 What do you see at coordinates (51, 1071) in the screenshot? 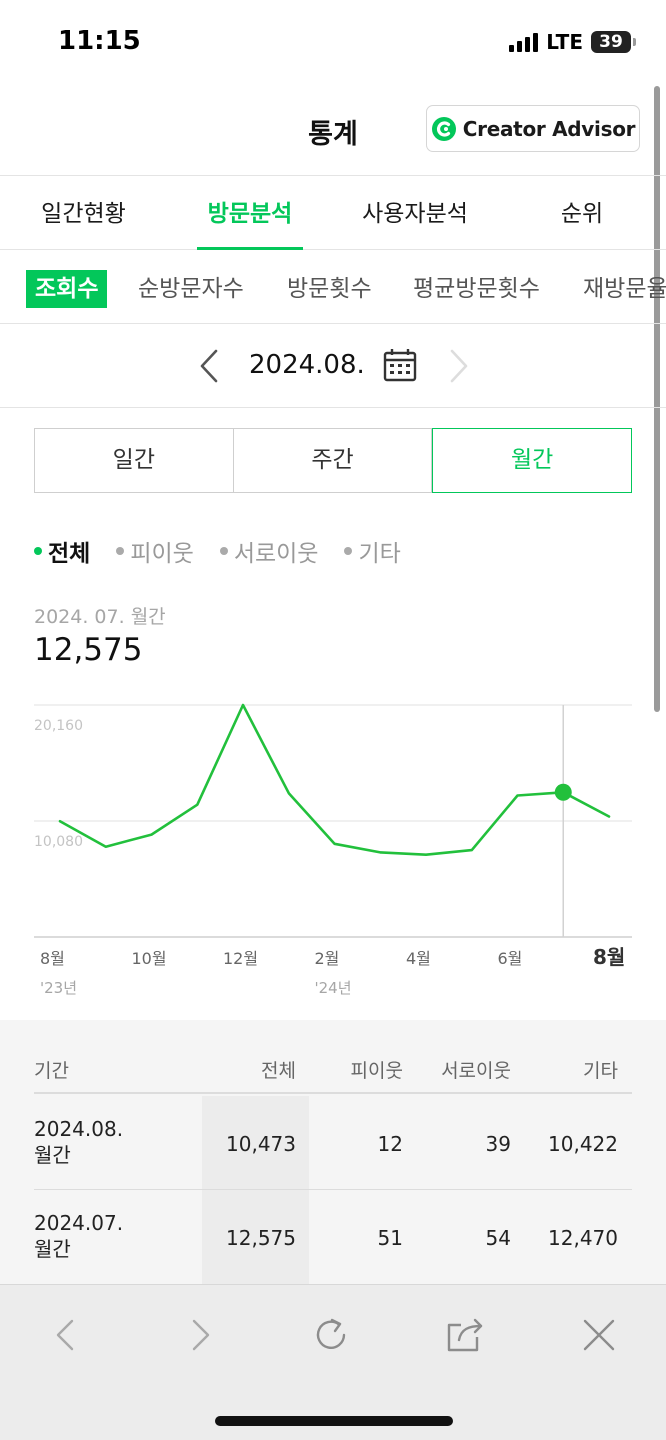
I see `header-period: 기간` at bounding box center [51, 1071].